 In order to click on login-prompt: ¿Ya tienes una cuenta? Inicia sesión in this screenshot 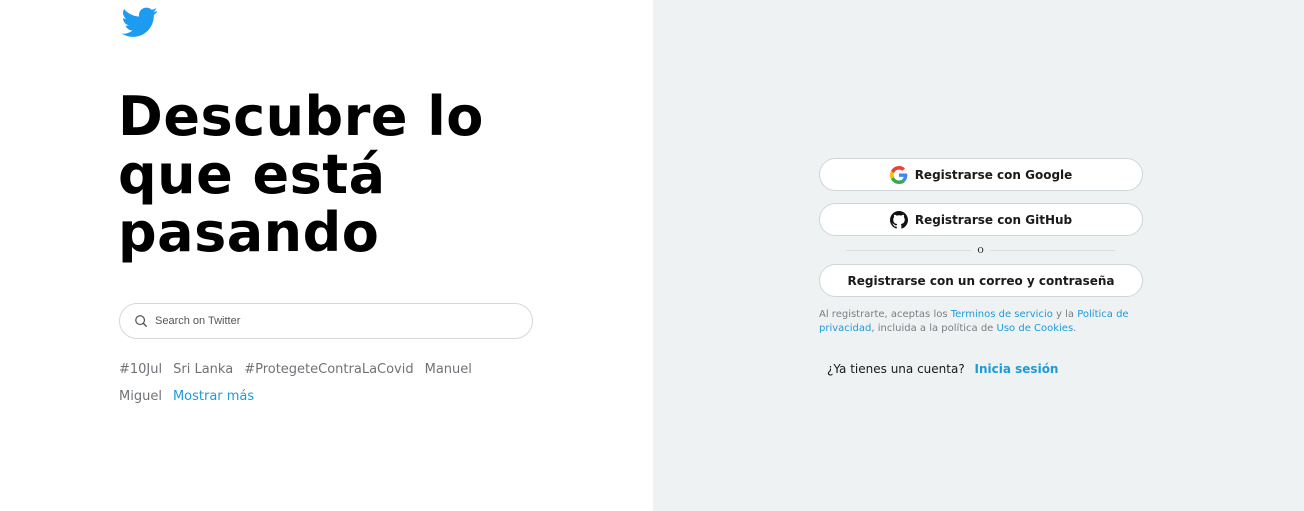, I will do `click(942, 369)`.